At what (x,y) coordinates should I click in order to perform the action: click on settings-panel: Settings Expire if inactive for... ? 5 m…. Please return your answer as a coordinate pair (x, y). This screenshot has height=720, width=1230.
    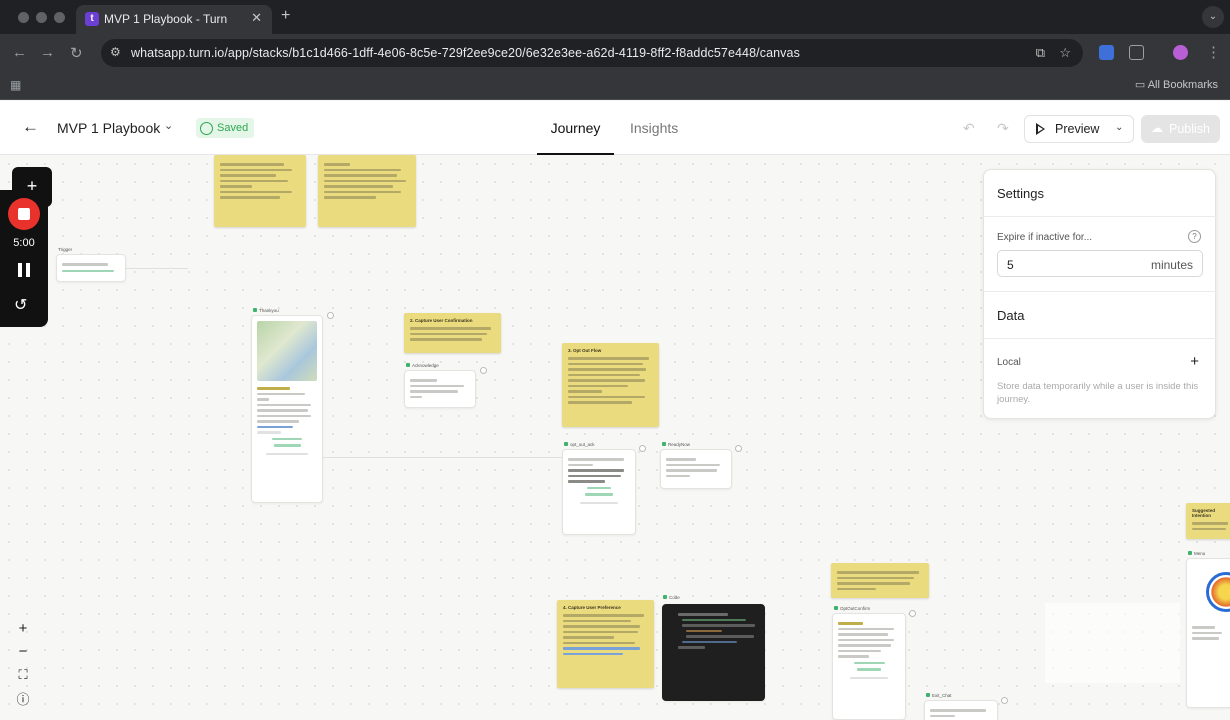
    Looking at the image, I should click on (1100, 294).